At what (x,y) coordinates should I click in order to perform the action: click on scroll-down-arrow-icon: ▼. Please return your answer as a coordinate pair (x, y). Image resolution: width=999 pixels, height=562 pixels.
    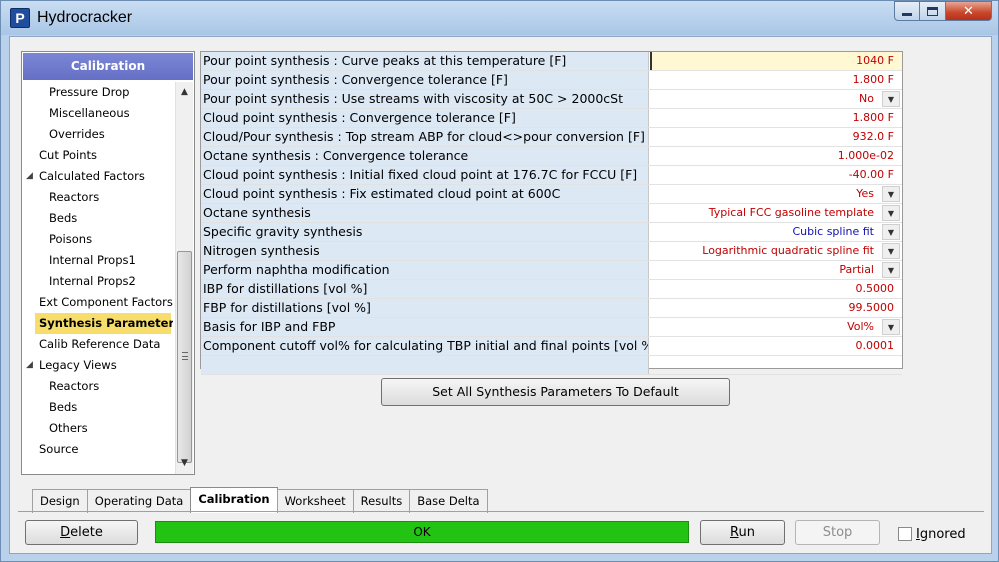
    Looking at the image, I should click on (184, 463).